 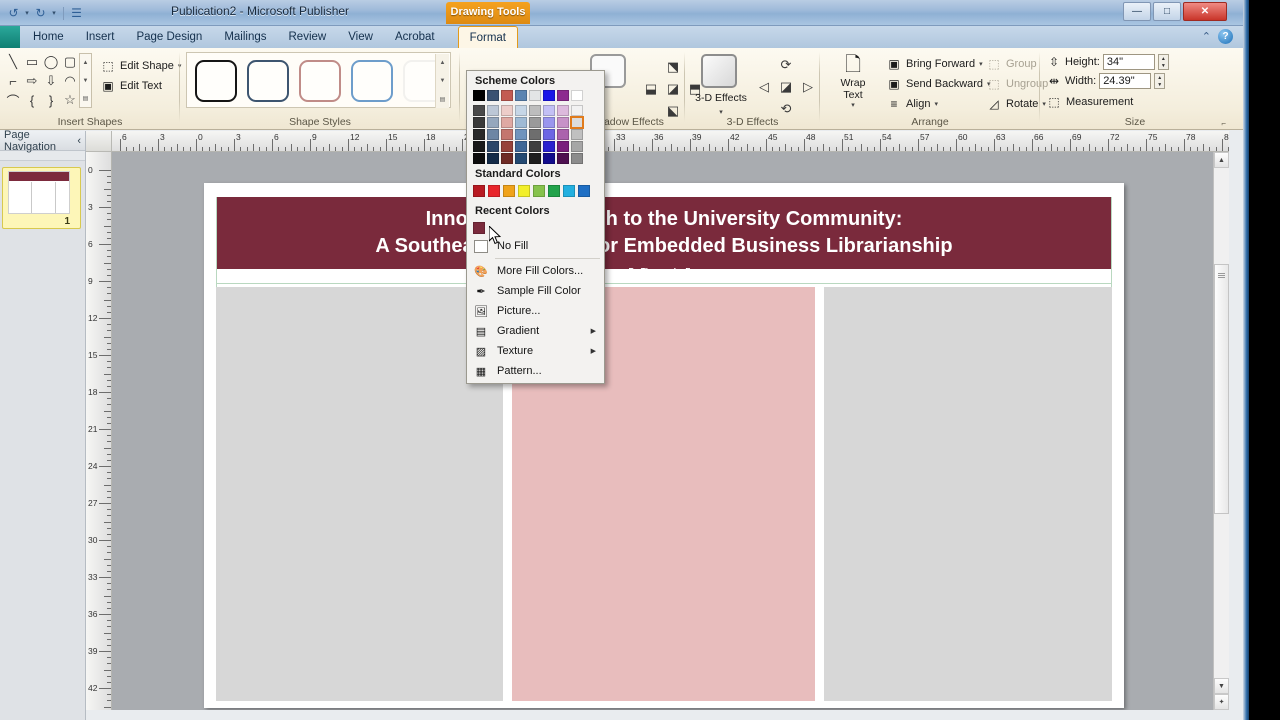 What do you see at coordinates (360, 37) in the screenshot?
I see `tab-view: View` at bounding box center [360, 37].